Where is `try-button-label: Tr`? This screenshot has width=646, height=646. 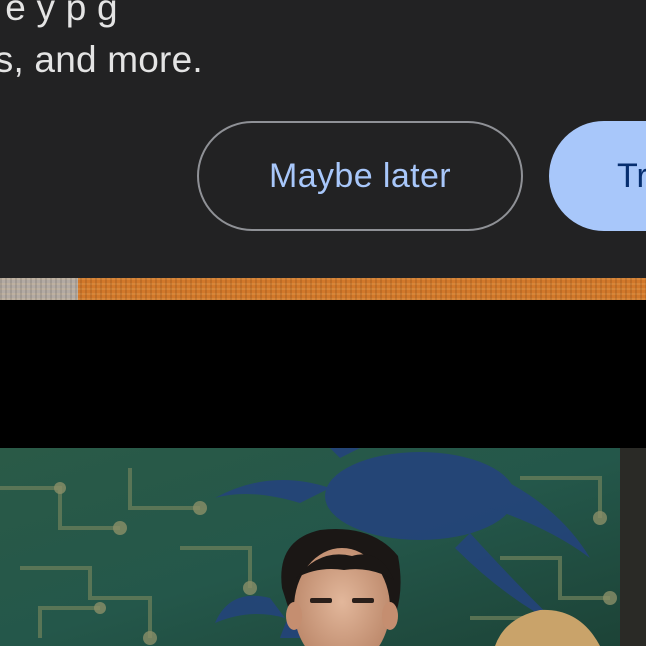 try-button-label: Tr is located at coordinates (631, 175).